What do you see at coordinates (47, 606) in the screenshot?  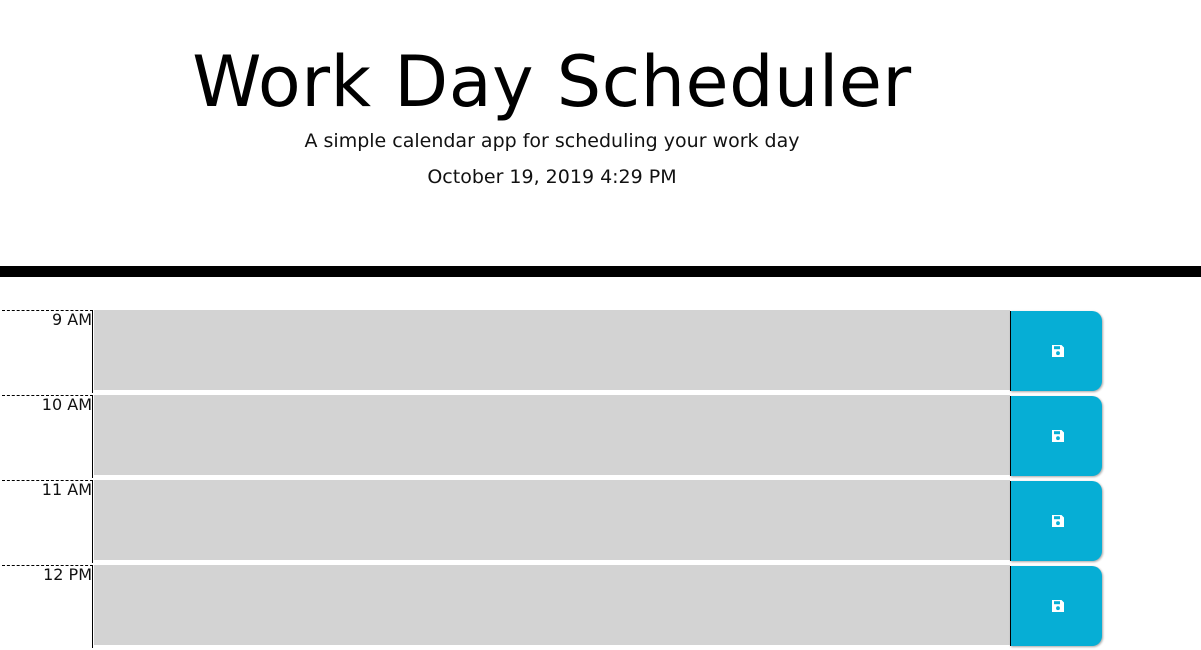 I see `hour-label: 12 PM` at bounding box center [47, 606].